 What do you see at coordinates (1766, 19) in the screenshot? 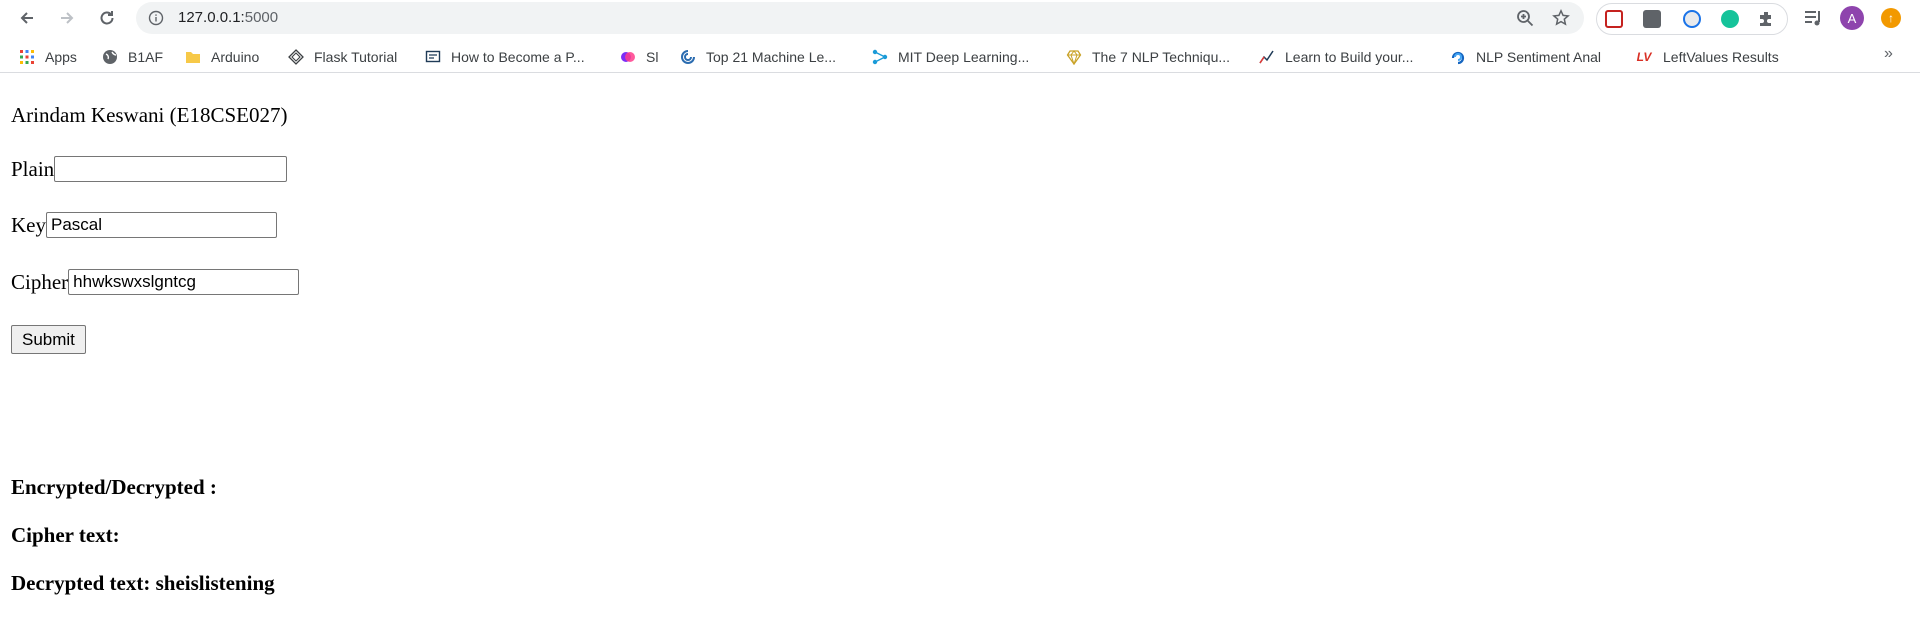
I see `puzzle-icon` at bounding box center [1766, 19].